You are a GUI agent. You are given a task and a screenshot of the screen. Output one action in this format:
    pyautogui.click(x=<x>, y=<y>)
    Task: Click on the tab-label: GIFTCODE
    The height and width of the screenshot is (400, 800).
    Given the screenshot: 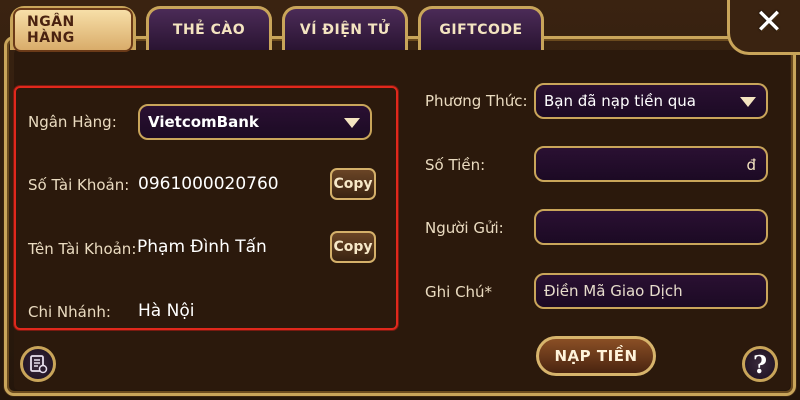 What is the action you would take?
    pyautogui.click(x=481, y=29)
    